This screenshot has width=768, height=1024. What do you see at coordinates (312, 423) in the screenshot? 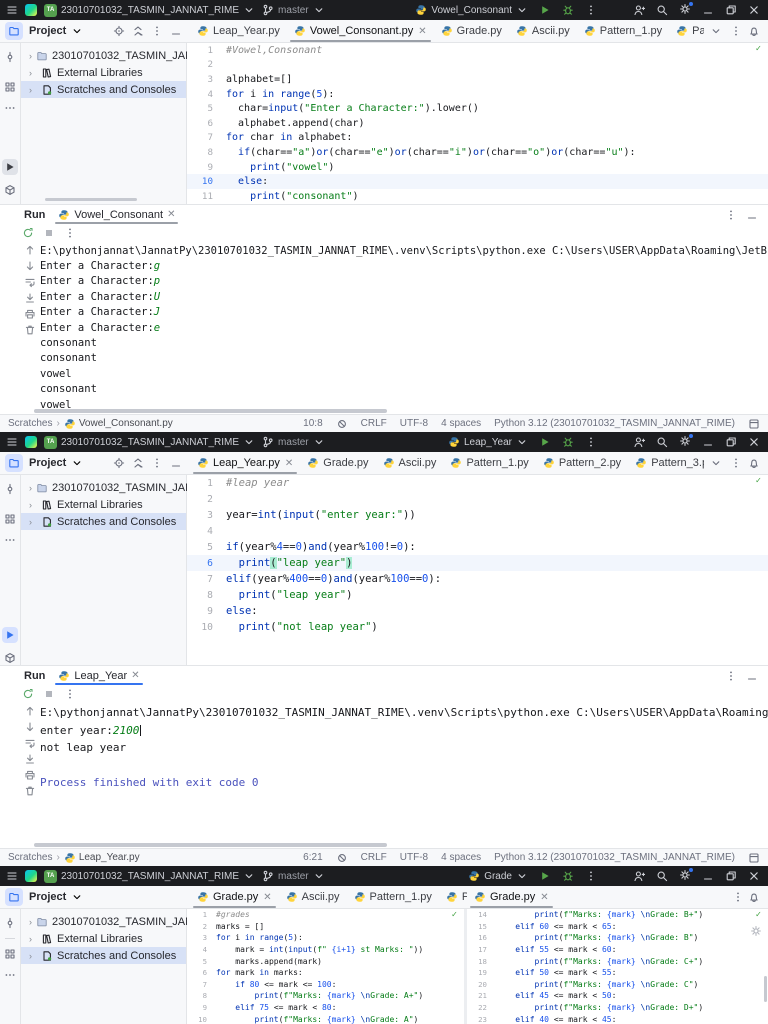
I see `caret-position: 10:8` at bounding box center [312, 423].